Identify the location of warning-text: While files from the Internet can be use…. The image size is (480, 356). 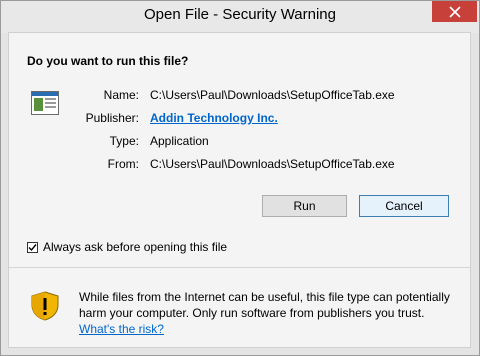
(264, 305).